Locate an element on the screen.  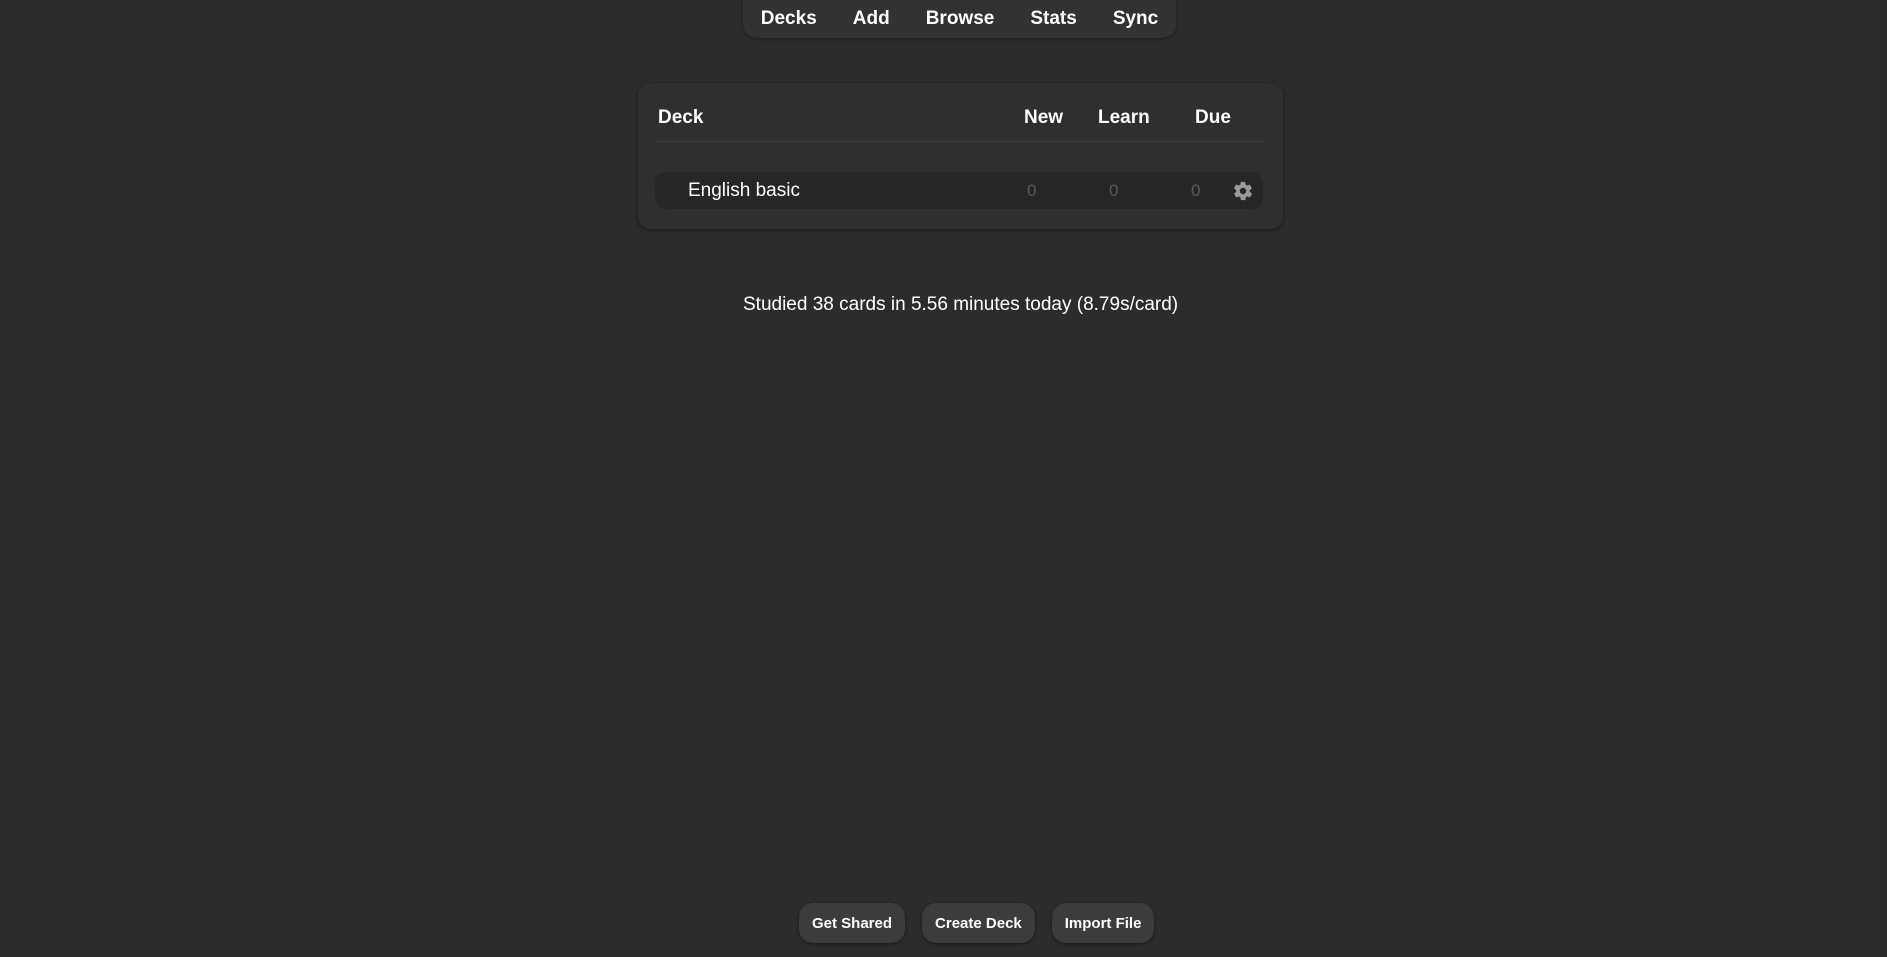
header-new: New is located at coordinates (1044, 117).